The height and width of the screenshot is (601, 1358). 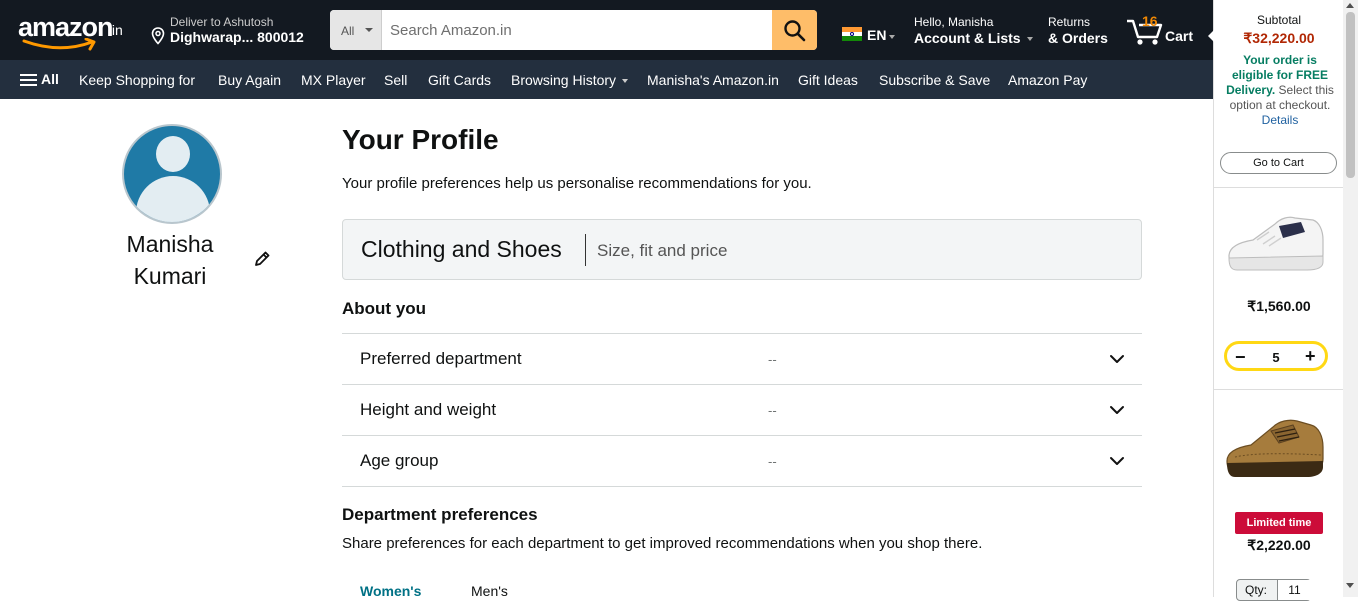 What do you see at coordinates (877, 35) in the screenshot?
I see `language-code: EN` at bounding box center [877, 35].